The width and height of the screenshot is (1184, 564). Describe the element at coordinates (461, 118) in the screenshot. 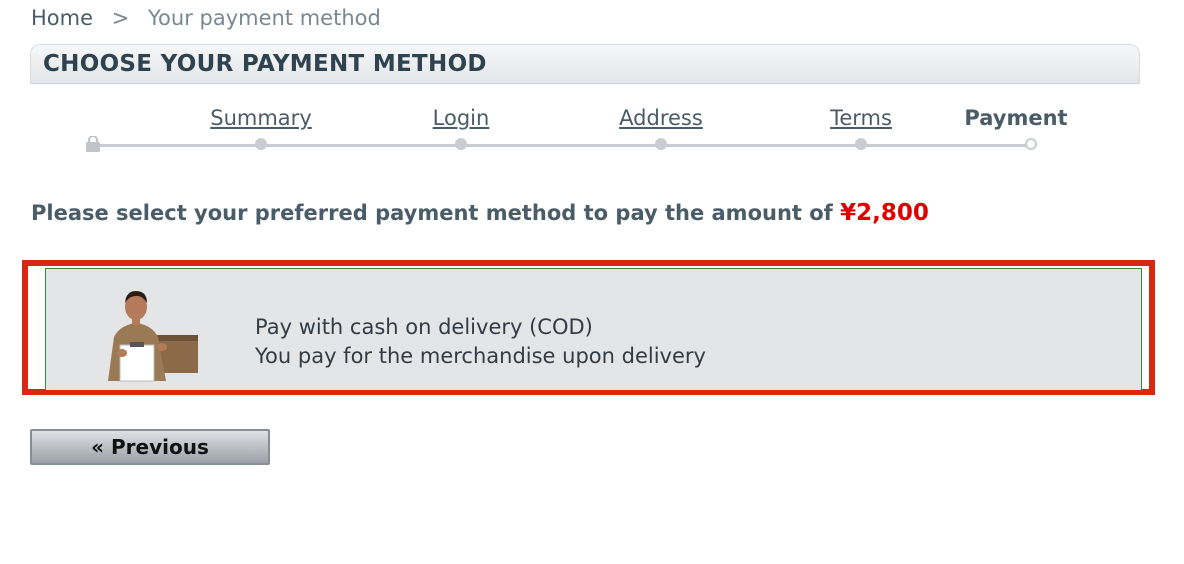

I see `step-login-link: Login` at that location.